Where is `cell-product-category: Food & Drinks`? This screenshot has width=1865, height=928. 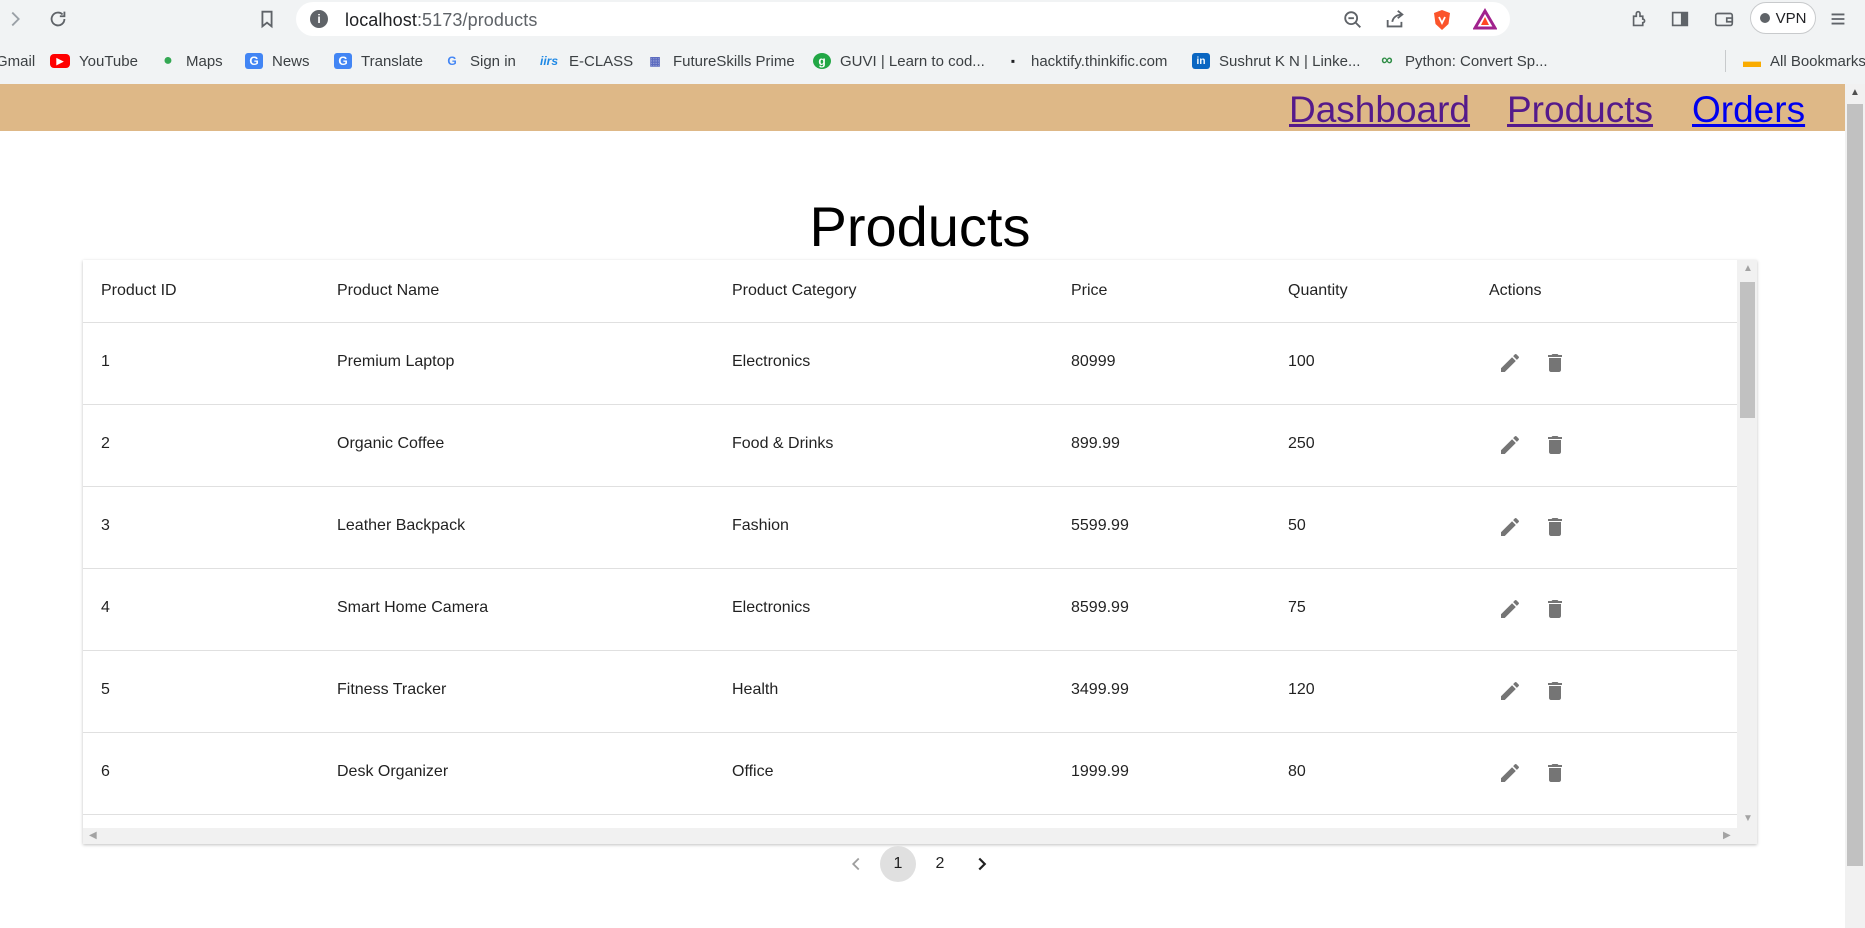 cell-product-category: Food & Drinks is located at coordinates (783, 443).